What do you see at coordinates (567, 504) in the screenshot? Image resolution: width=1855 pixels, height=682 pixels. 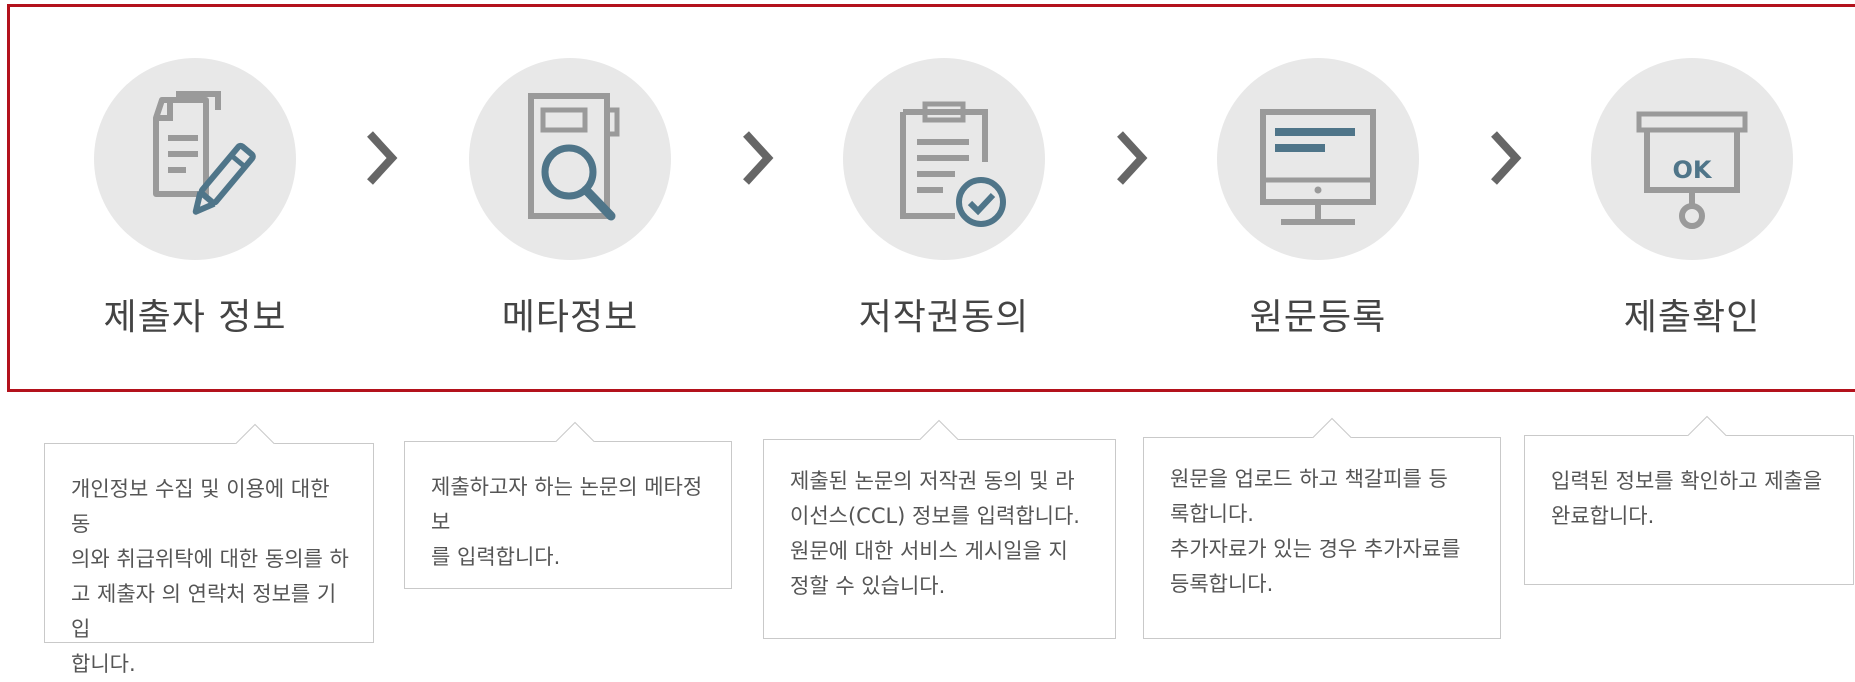 I see `description-line: 제출하고자 하는 논문의 메타정보` at bounding box center [567, 504].